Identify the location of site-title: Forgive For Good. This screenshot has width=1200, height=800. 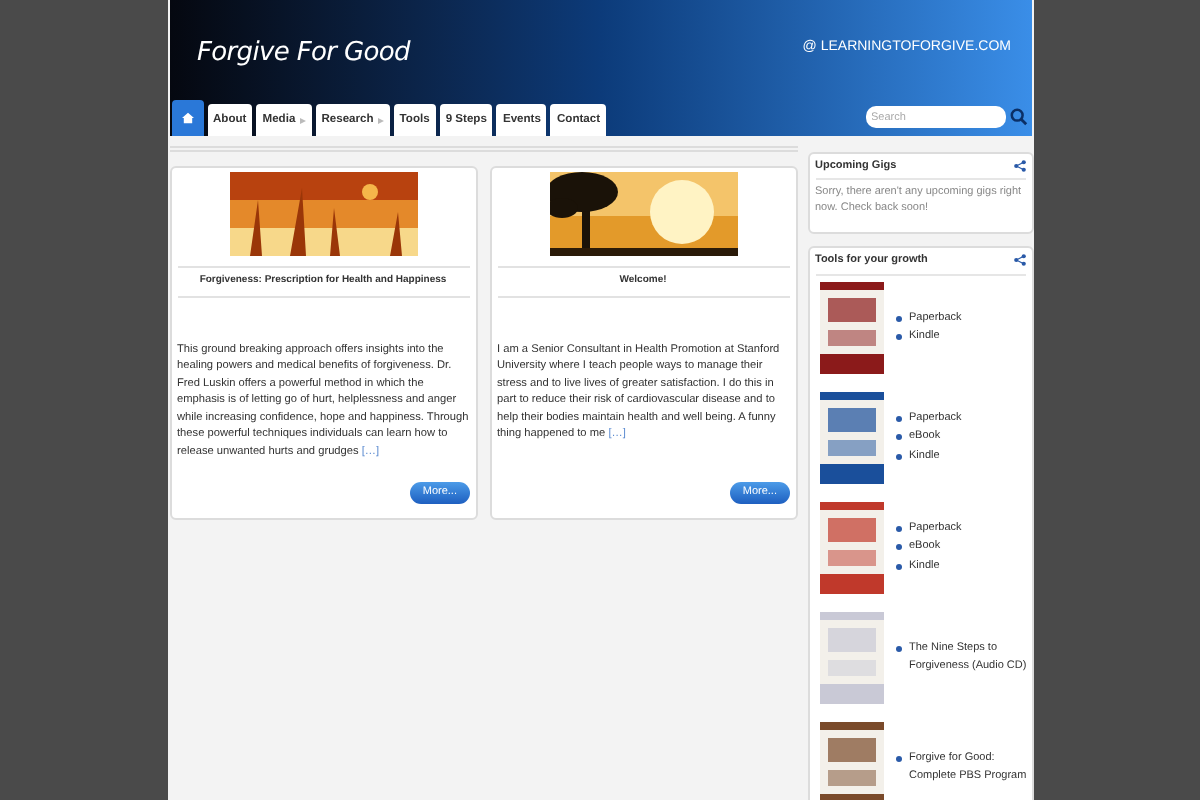
(303, 53).